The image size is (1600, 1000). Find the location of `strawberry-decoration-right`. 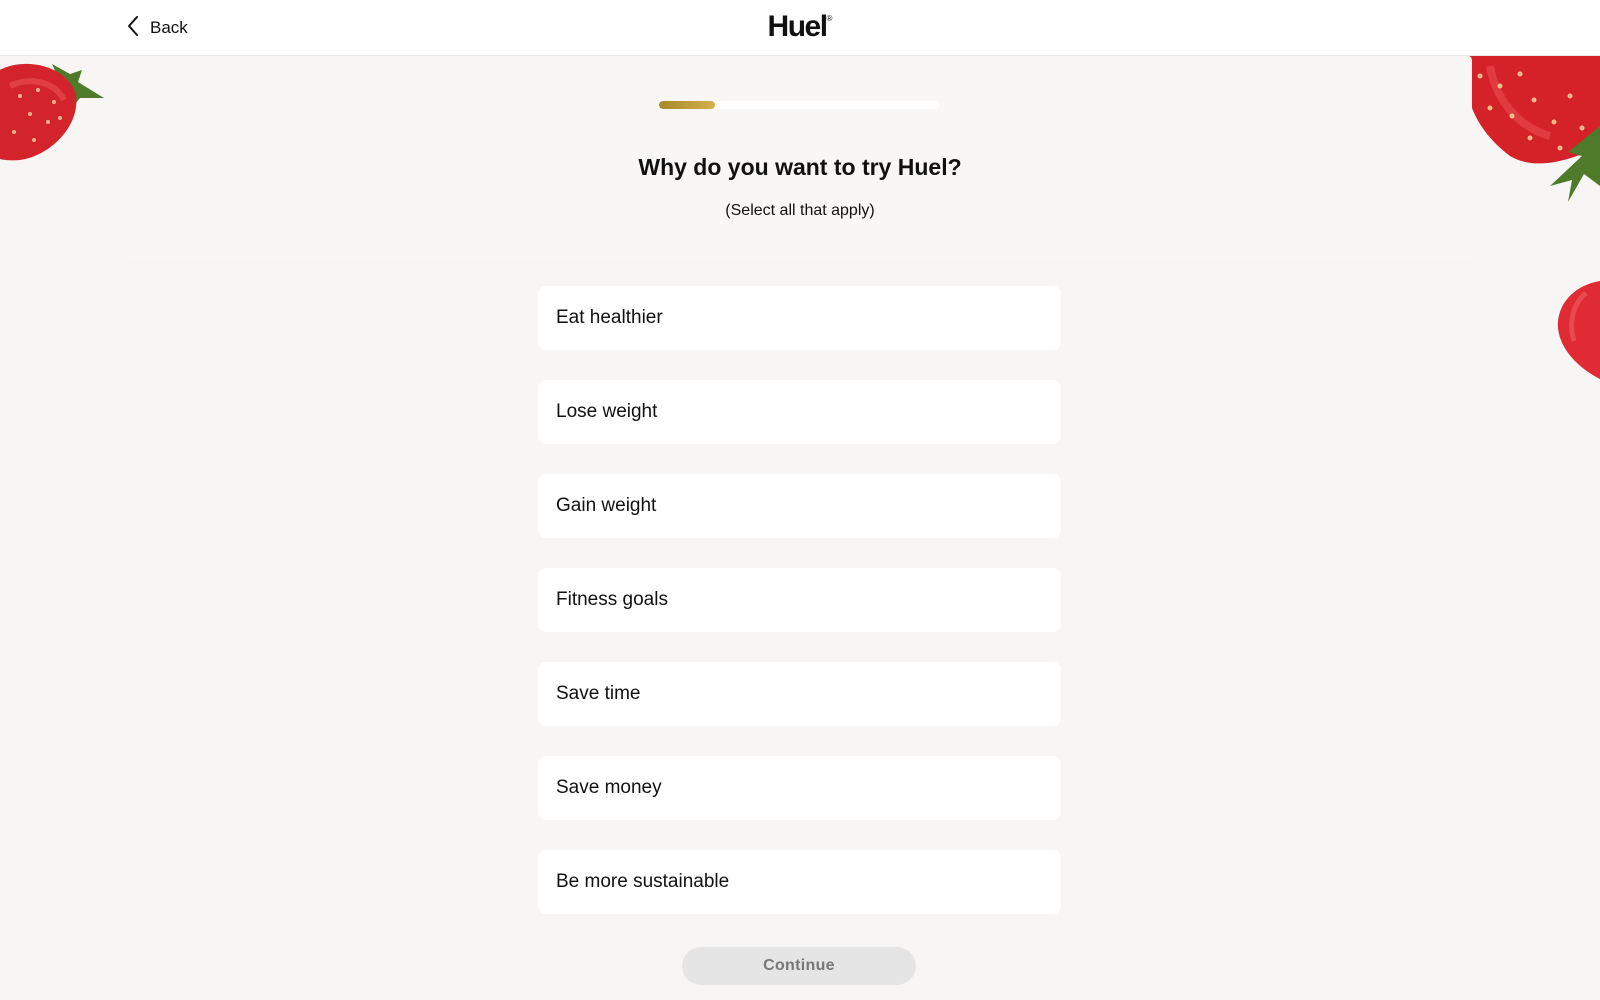

strawberry-decoration-right is located at coordinates (1578, 330).